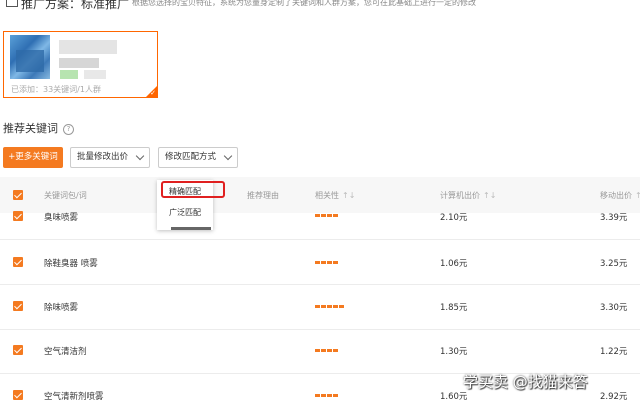  What do you see at coordinates (12, 3) in the screenshot?
I see `plan-icon` at bounding box center [12, 3].